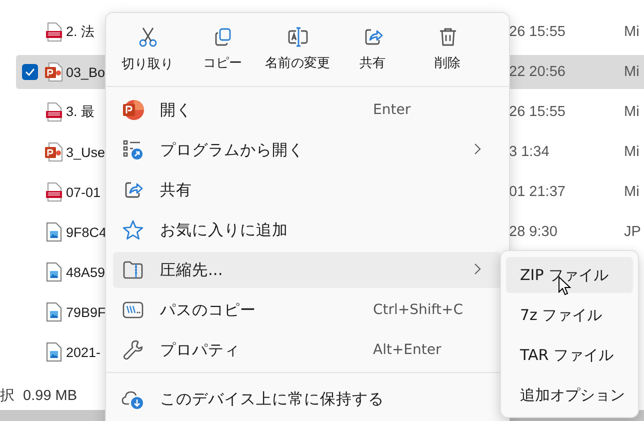  Describe the element at coordinates (176, 110) in the screenshot. I see `menu-label: 開く` at that location.